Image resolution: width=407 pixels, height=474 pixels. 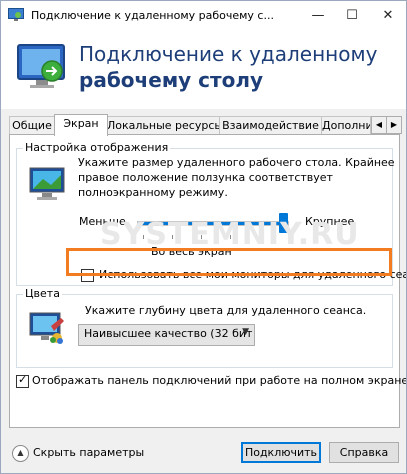 I want to click on colors-legend: Цвета, so click(x=42, y=293).